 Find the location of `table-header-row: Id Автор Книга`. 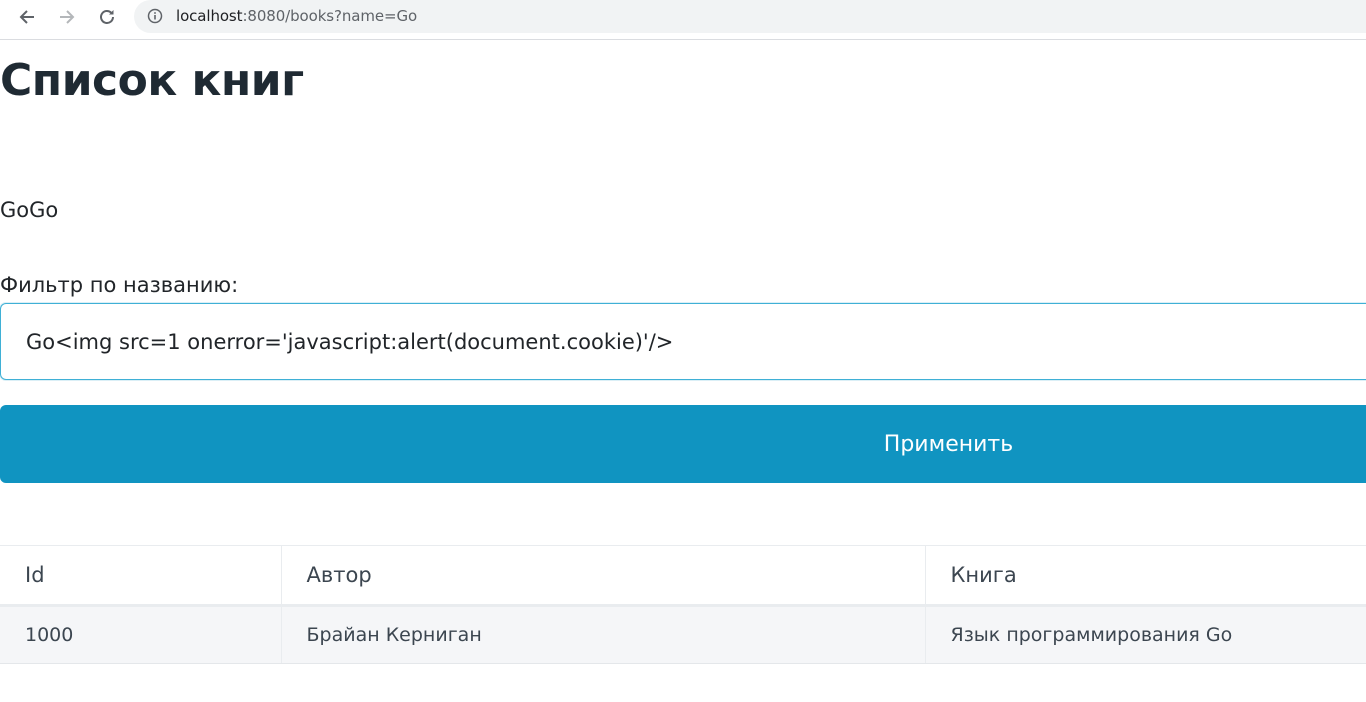

table-header-row: Id Автор Книга is located at coordinates (683, 576).